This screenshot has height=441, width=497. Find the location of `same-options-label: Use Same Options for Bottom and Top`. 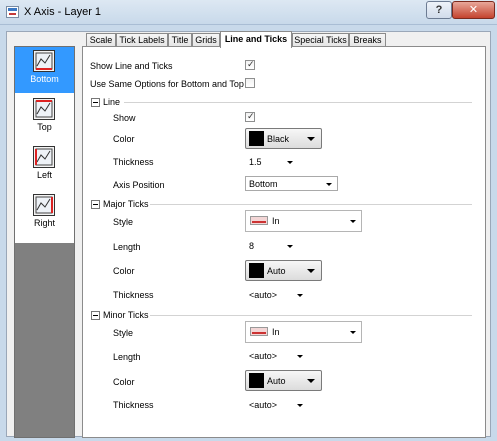

same-options-label: Use Same Options for Bottom and Top is located at coordinates (167, 84).